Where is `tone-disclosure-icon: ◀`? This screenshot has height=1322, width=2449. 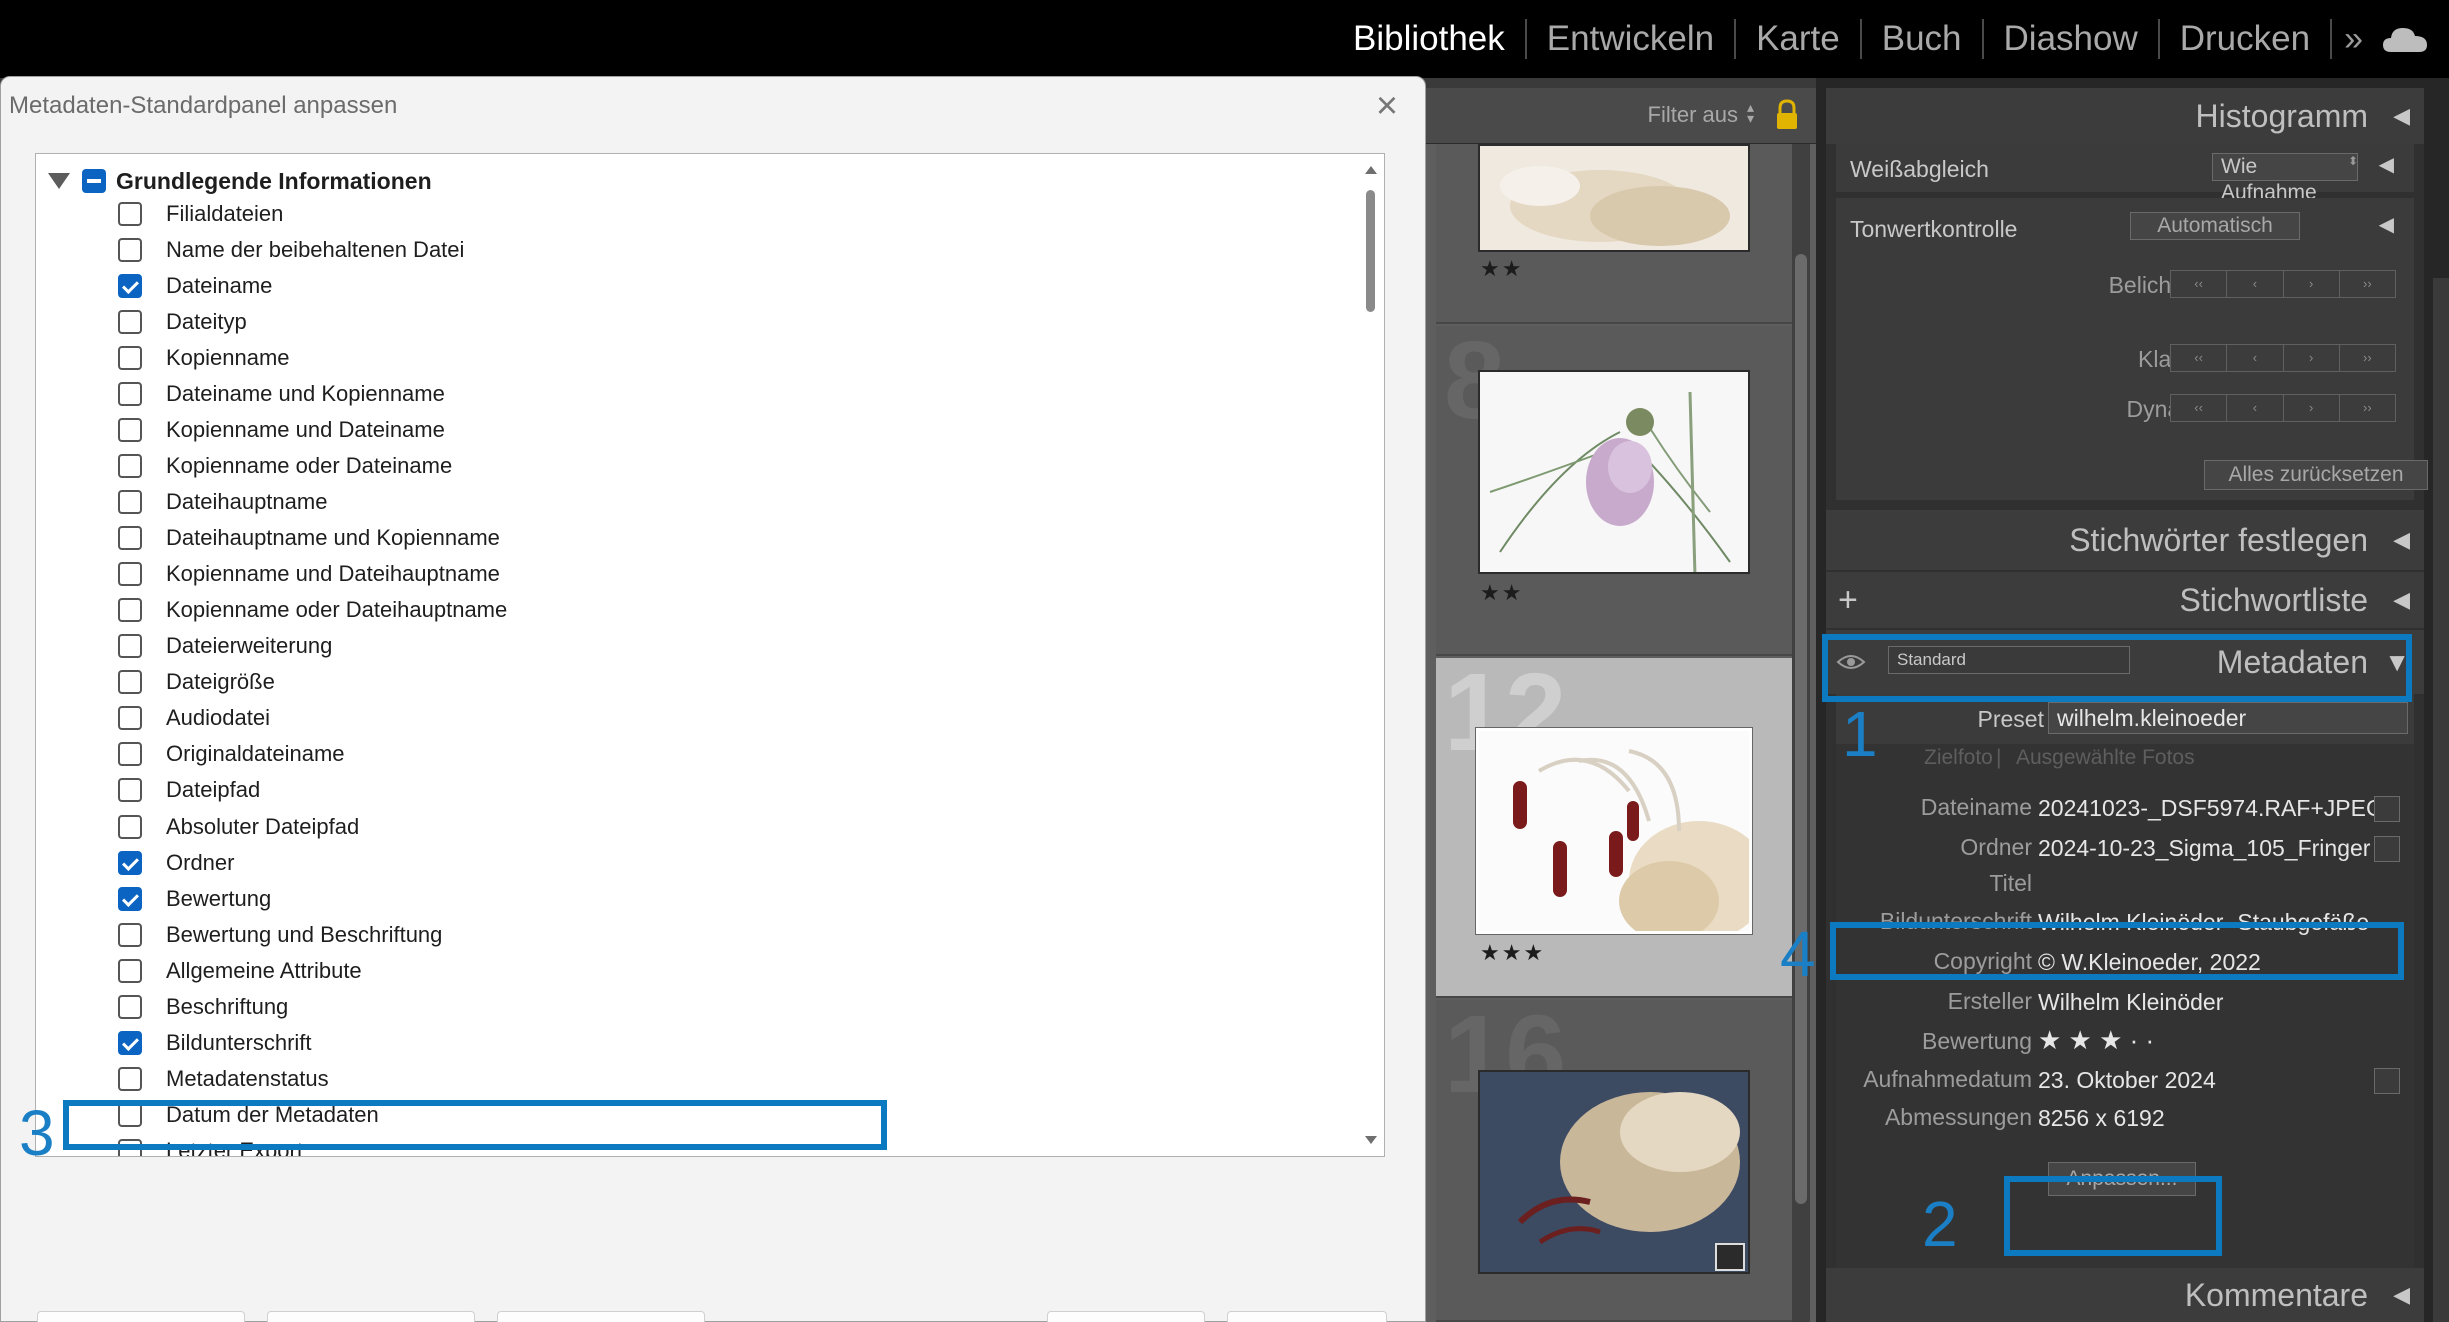 tone-disclosure-icon: ◀ is located at coordinates (2386, 224).